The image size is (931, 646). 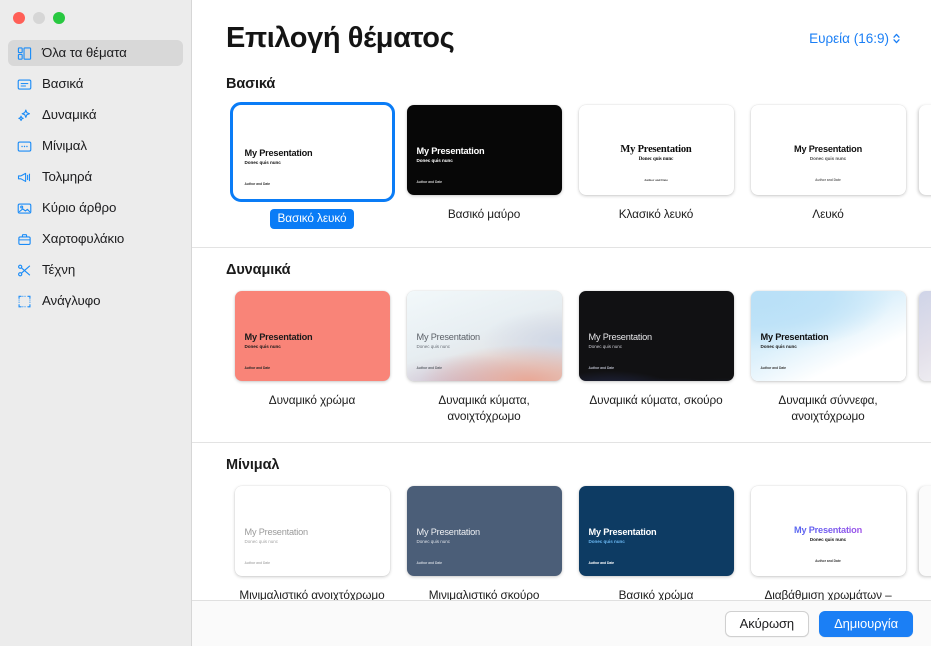 I want to click on sidebar-item-art: Τέχνη, so click(x=95, y=270).